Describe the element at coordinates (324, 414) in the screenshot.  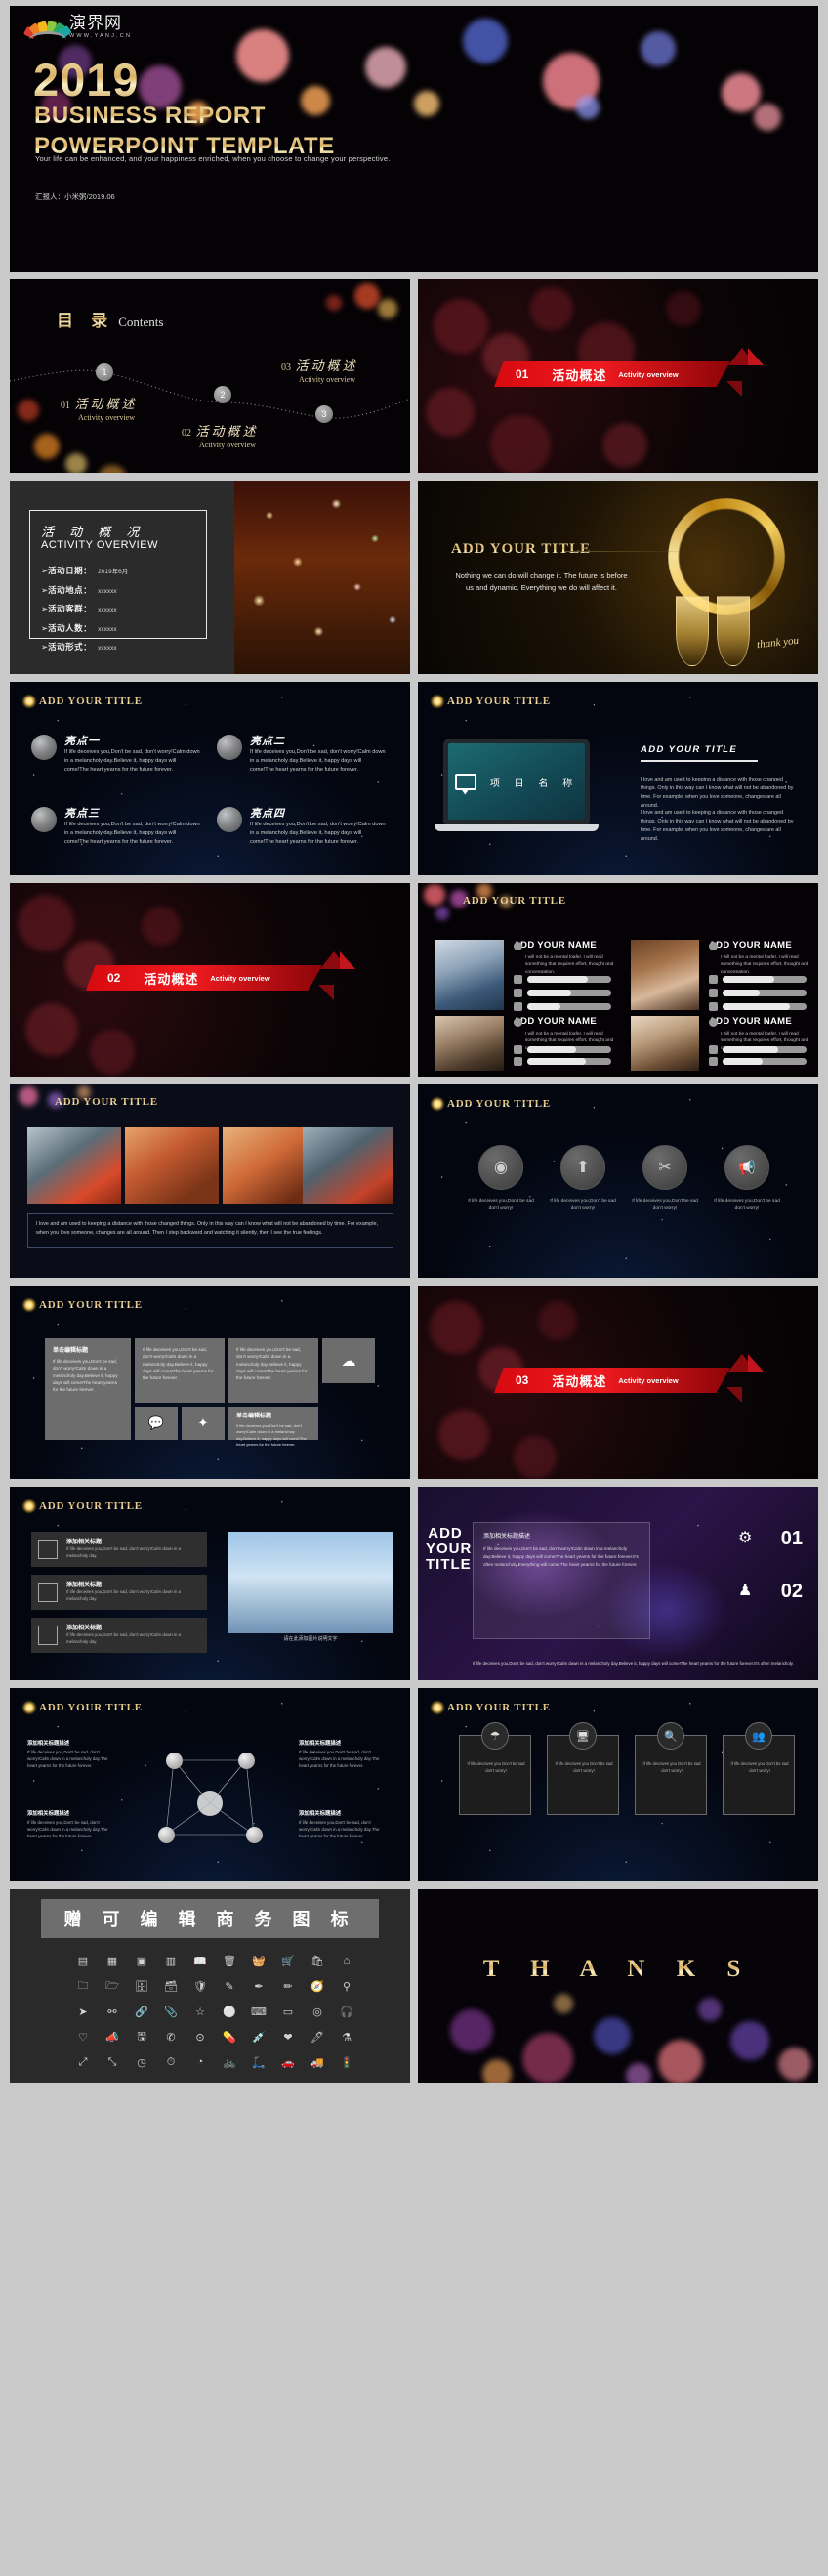
I see `contents-node-3: 3` at that location.